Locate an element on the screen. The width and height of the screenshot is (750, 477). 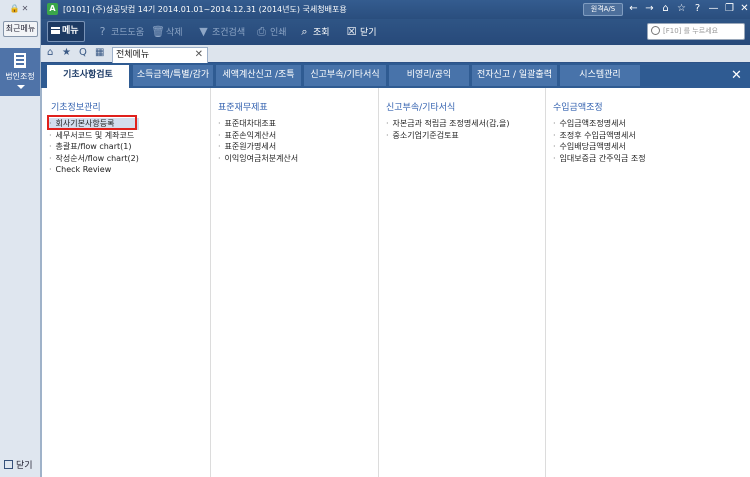
filter-search-label: 조건검색 is located at coordinates (229, 33).